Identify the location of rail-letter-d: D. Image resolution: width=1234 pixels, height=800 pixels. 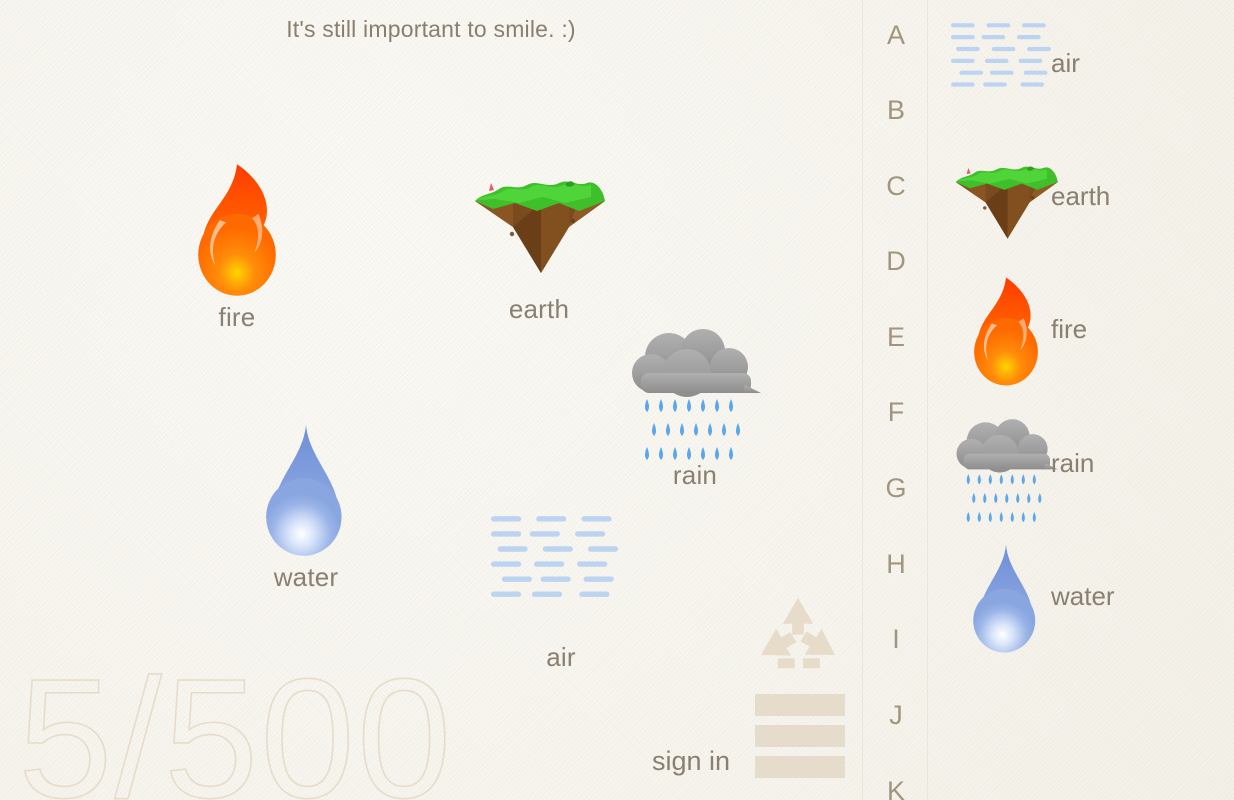
(896, 261).